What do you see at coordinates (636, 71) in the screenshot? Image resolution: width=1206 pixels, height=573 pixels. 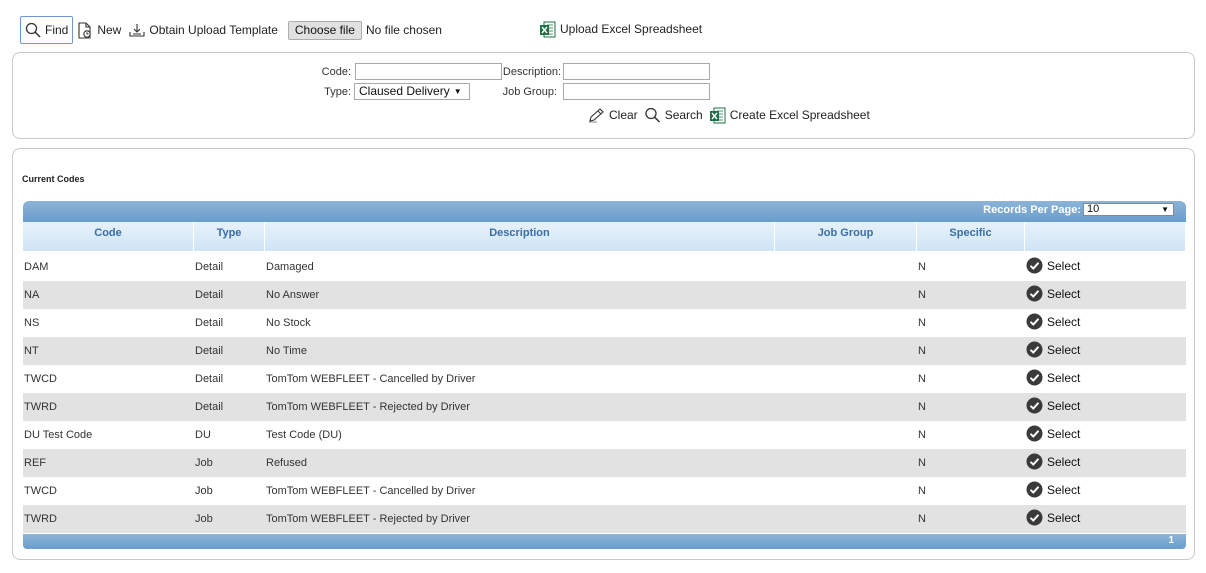 I see `description-input` at bounding box center [636, 71].